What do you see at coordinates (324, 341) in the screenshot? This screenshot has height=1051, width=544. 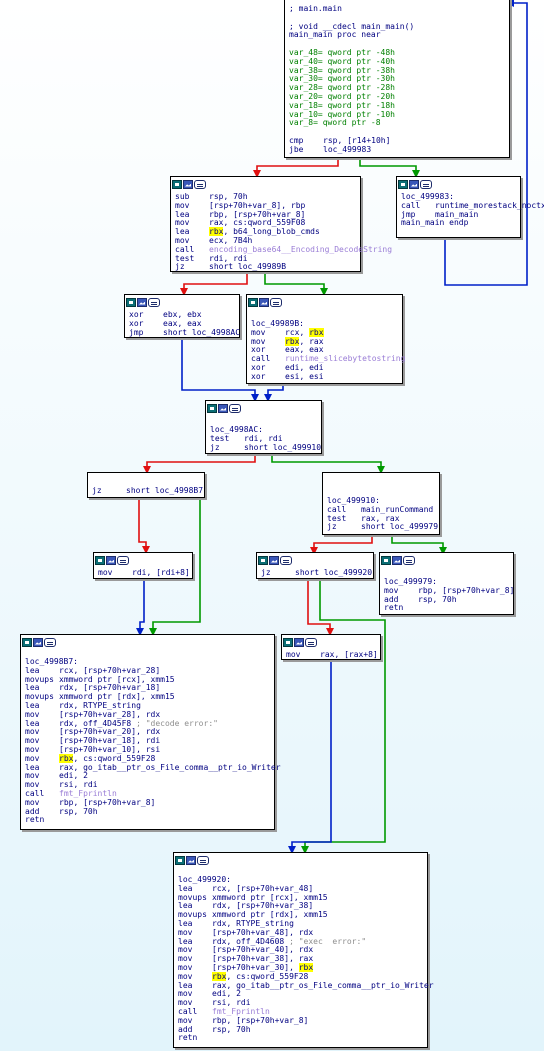 I see `asm-line: mov rbx, rax` at bounding box center [324, 341].